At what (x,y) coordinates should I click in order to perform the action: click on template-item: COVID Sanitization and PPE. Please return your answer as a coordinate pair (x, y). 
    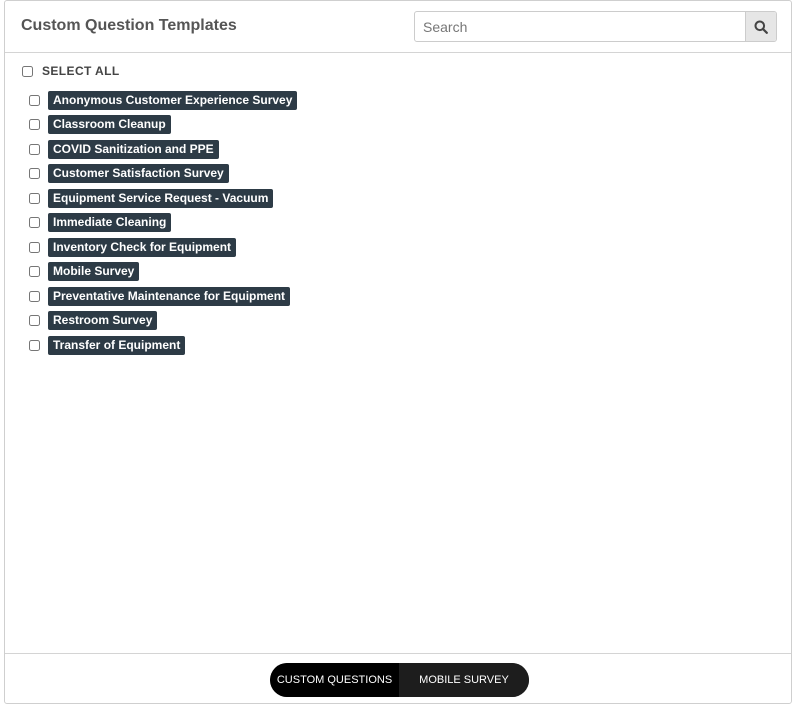
    Looking at the image, I should click on (163, 149).